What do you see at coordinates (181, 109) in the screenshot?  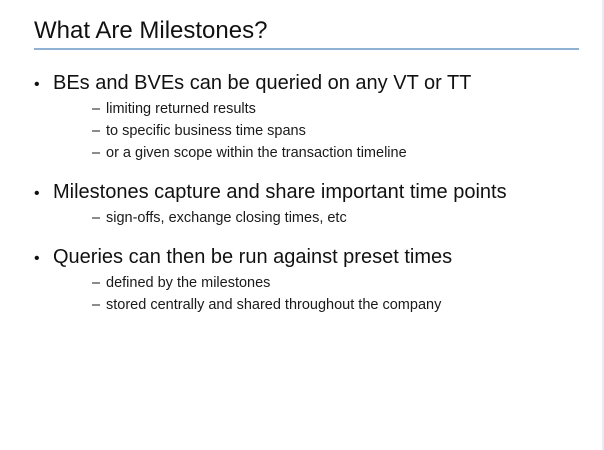 I see `sub-bullet-text: limiting returned results` at bounding box center [181, 109].